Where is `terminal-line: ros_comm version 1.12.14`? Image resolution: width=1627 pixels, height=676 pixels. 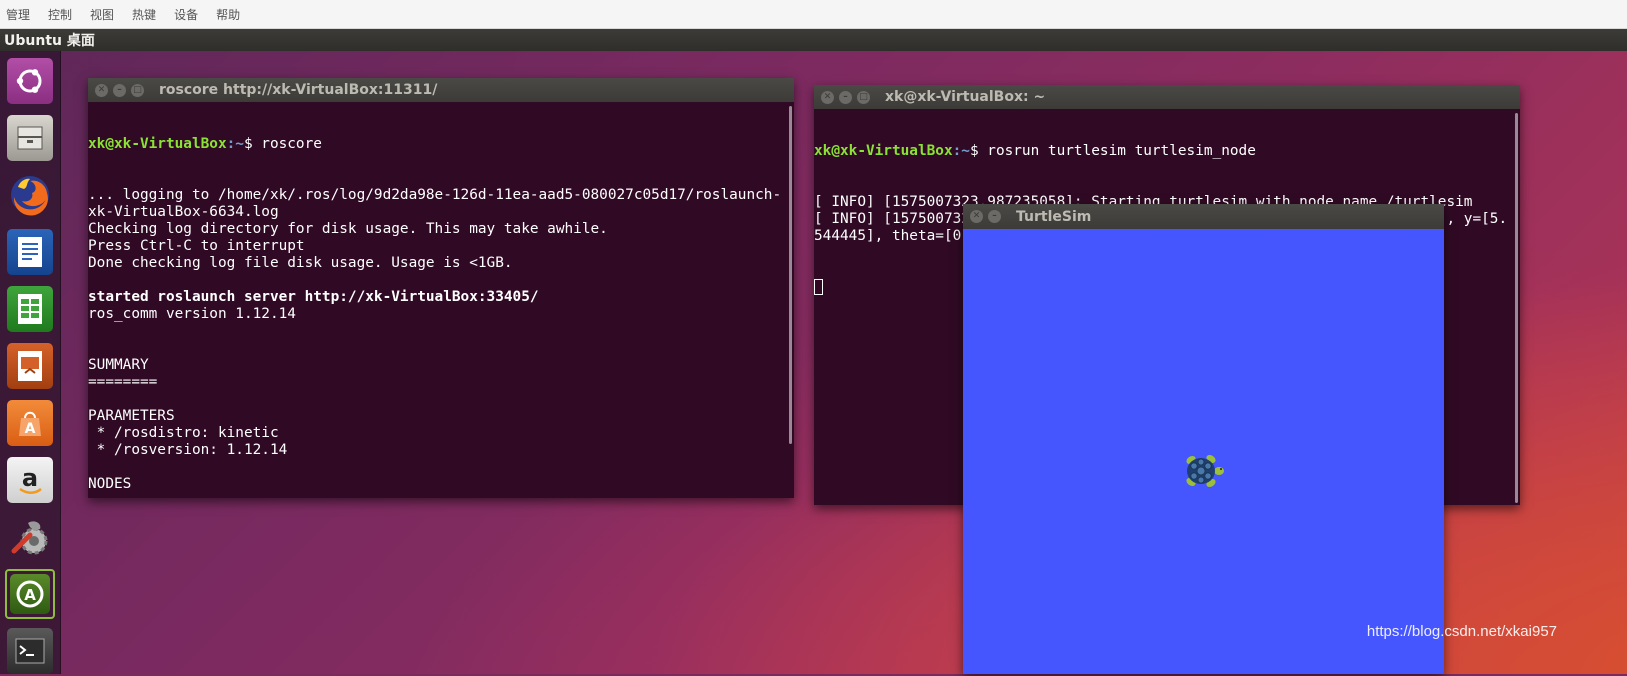
terminal-line: ros_comm version 1.12.14 is located at coordinates (192, 314).